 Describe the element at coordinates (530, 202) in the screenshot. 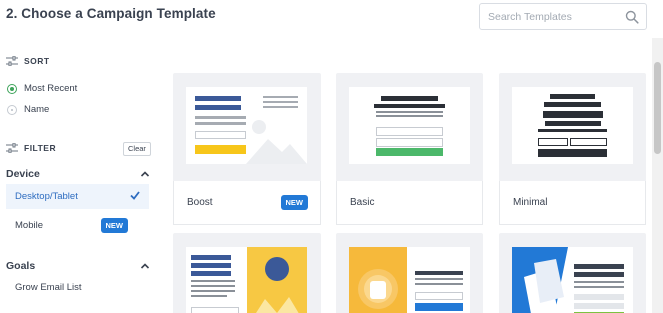

I see `template-name: Minimal` at that location.